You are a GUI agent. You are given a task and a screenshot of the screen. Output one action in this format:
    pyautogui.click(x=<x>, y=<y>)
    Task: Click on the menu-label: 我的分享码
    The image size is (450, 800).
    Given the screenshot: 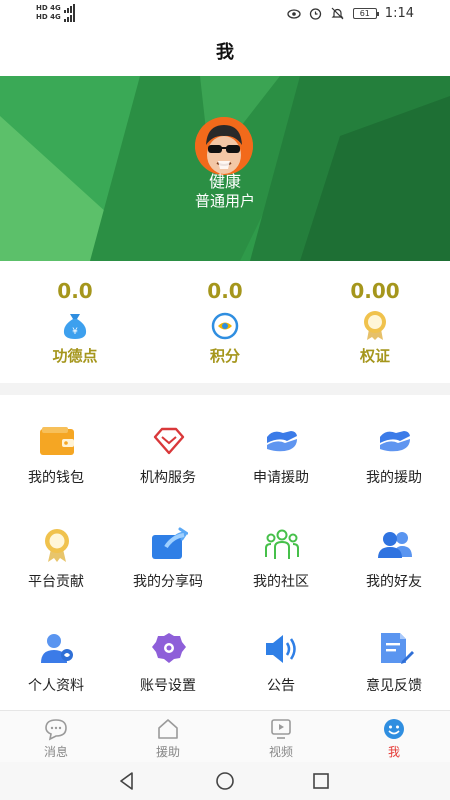 What is the action you would take?
    pyautogui.click(x=168, y=582)
    